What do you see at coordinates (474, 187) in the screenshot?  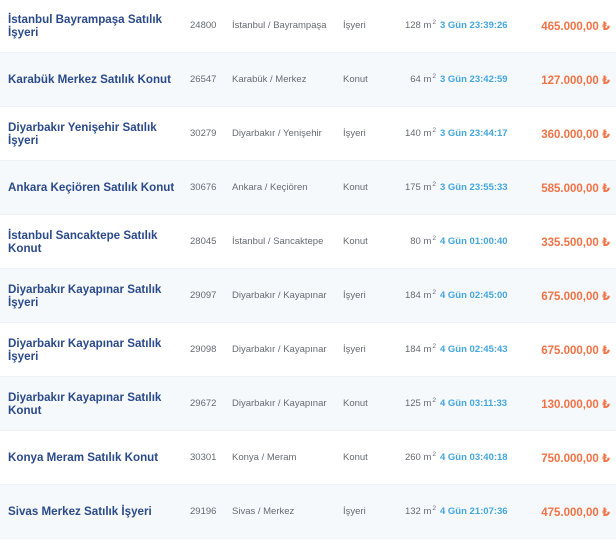 I see `listing-remaining-time: 3 Gün 23:55:33` at bounding box center [474, 187].